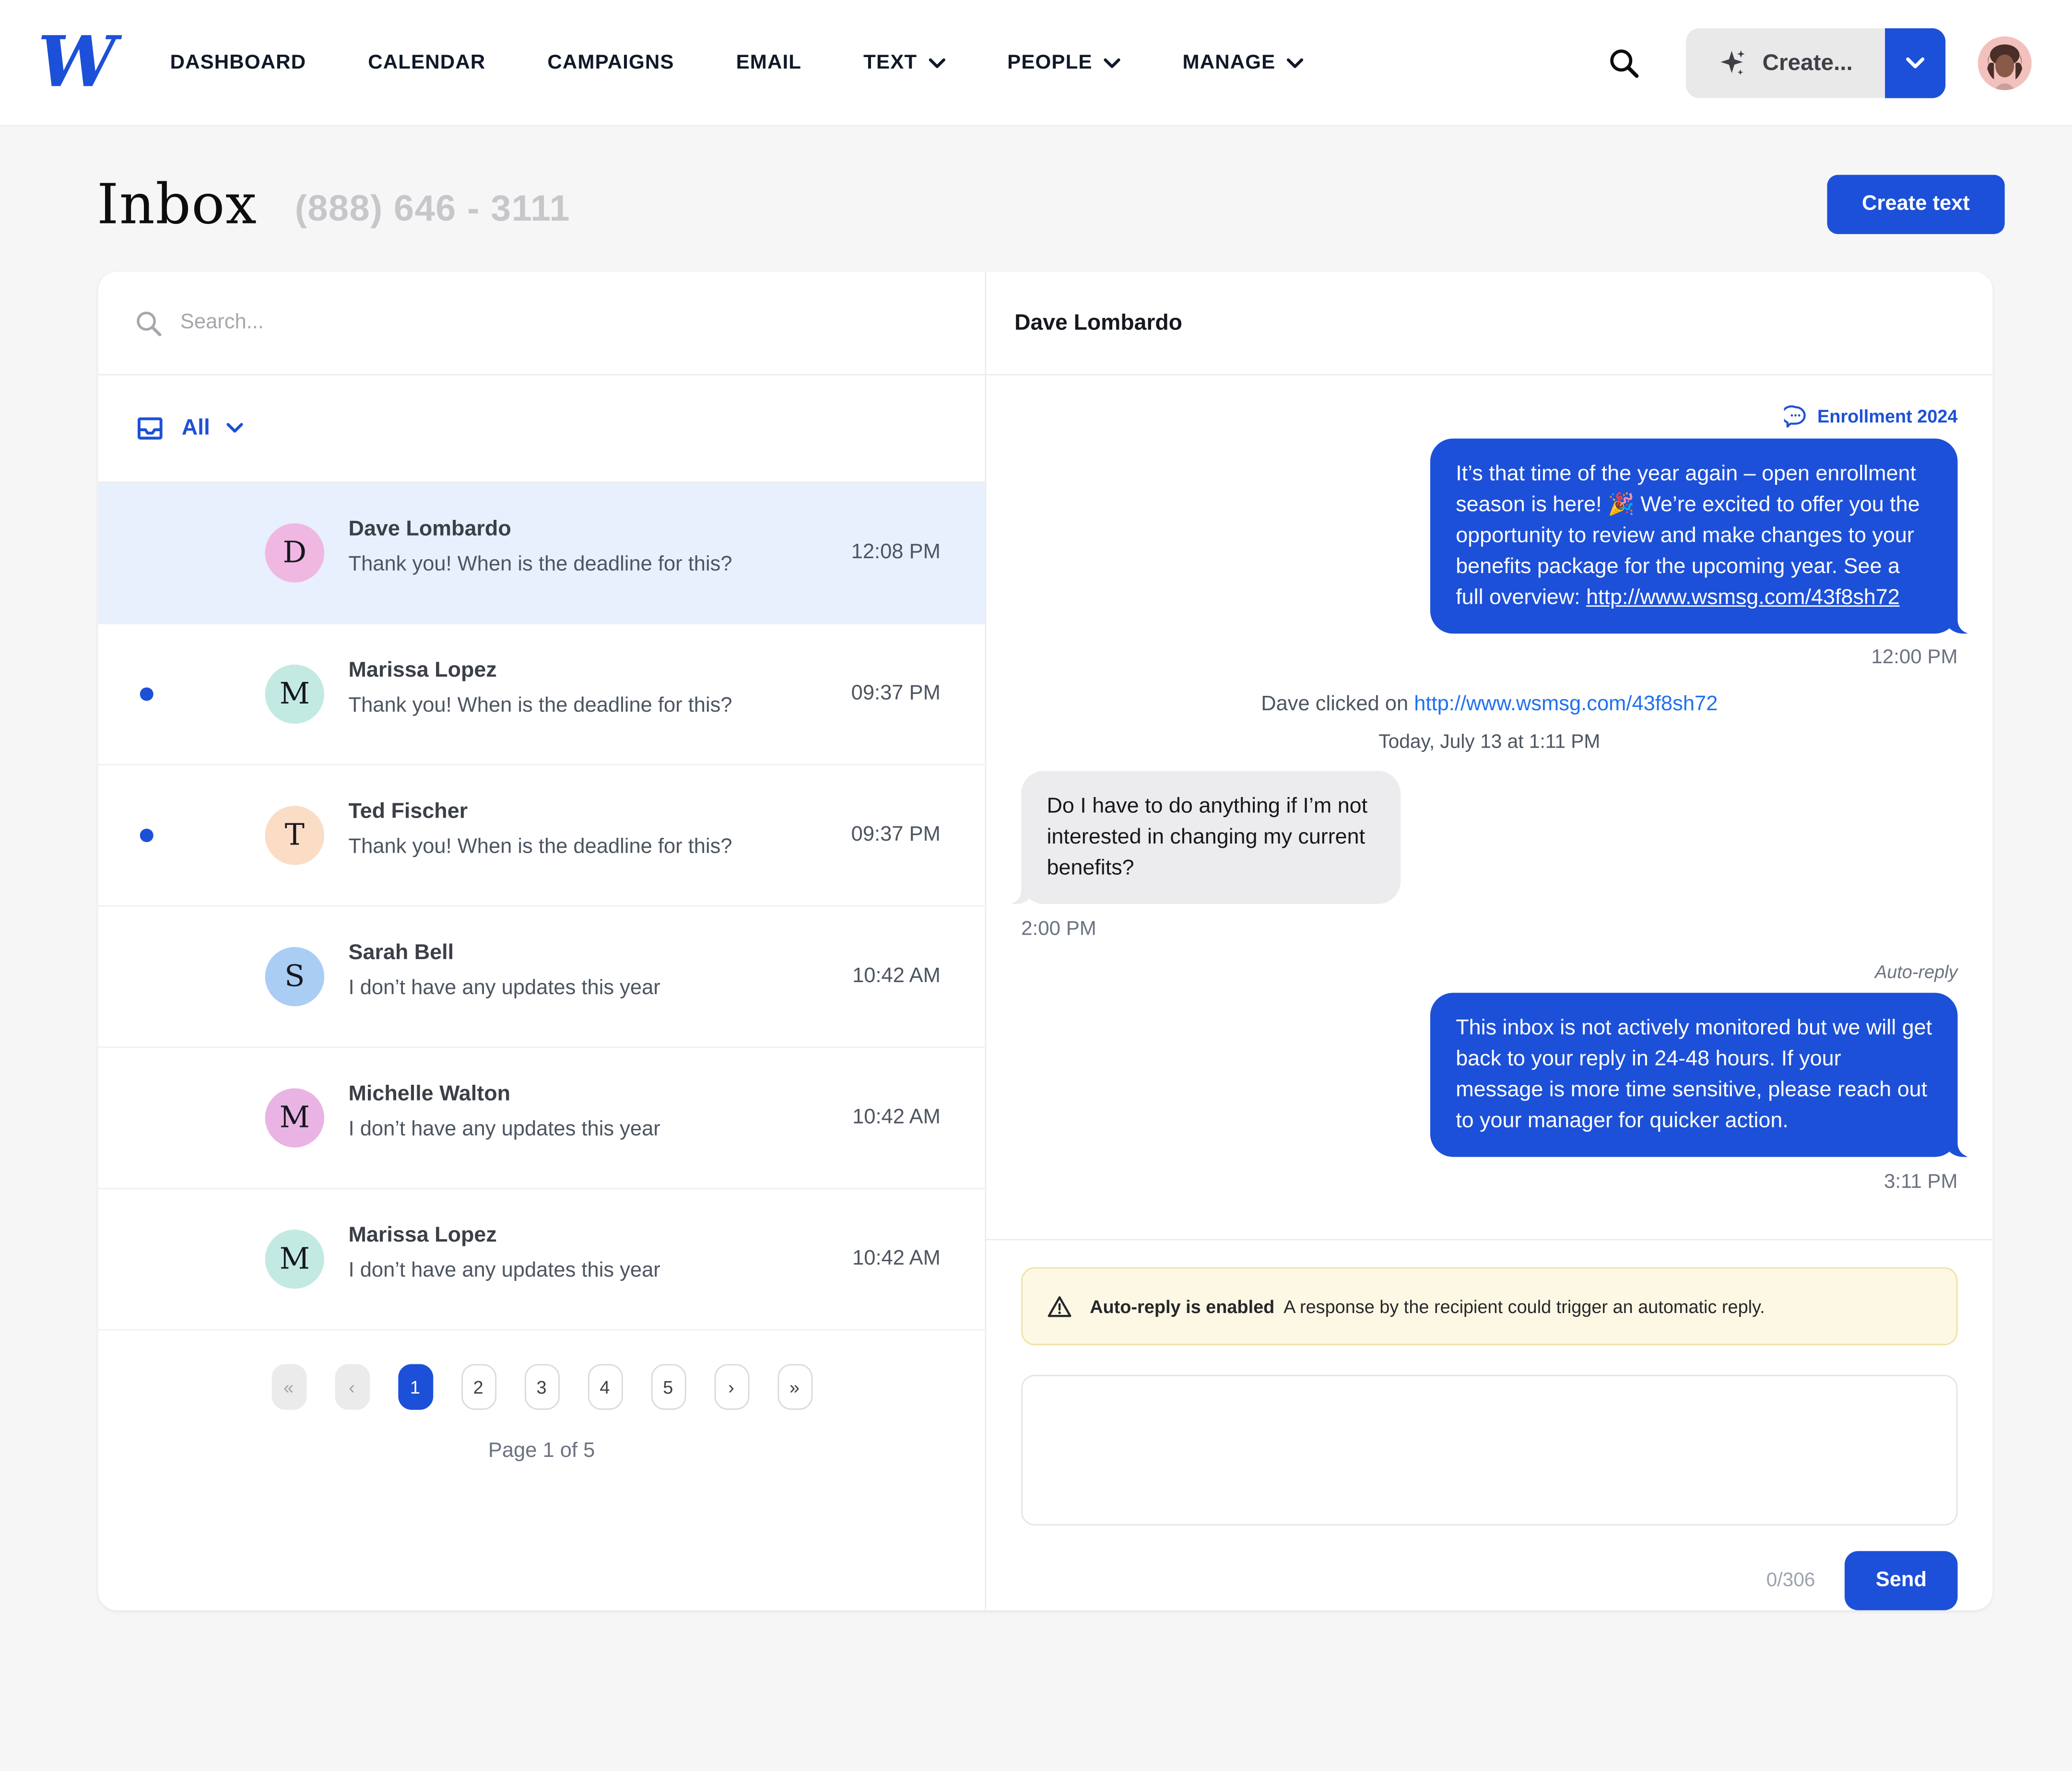 The width and height of the screenshot is (2072, 1771). I want to click on message-timestamp: 3:11 PM, so click(1921, 1182).